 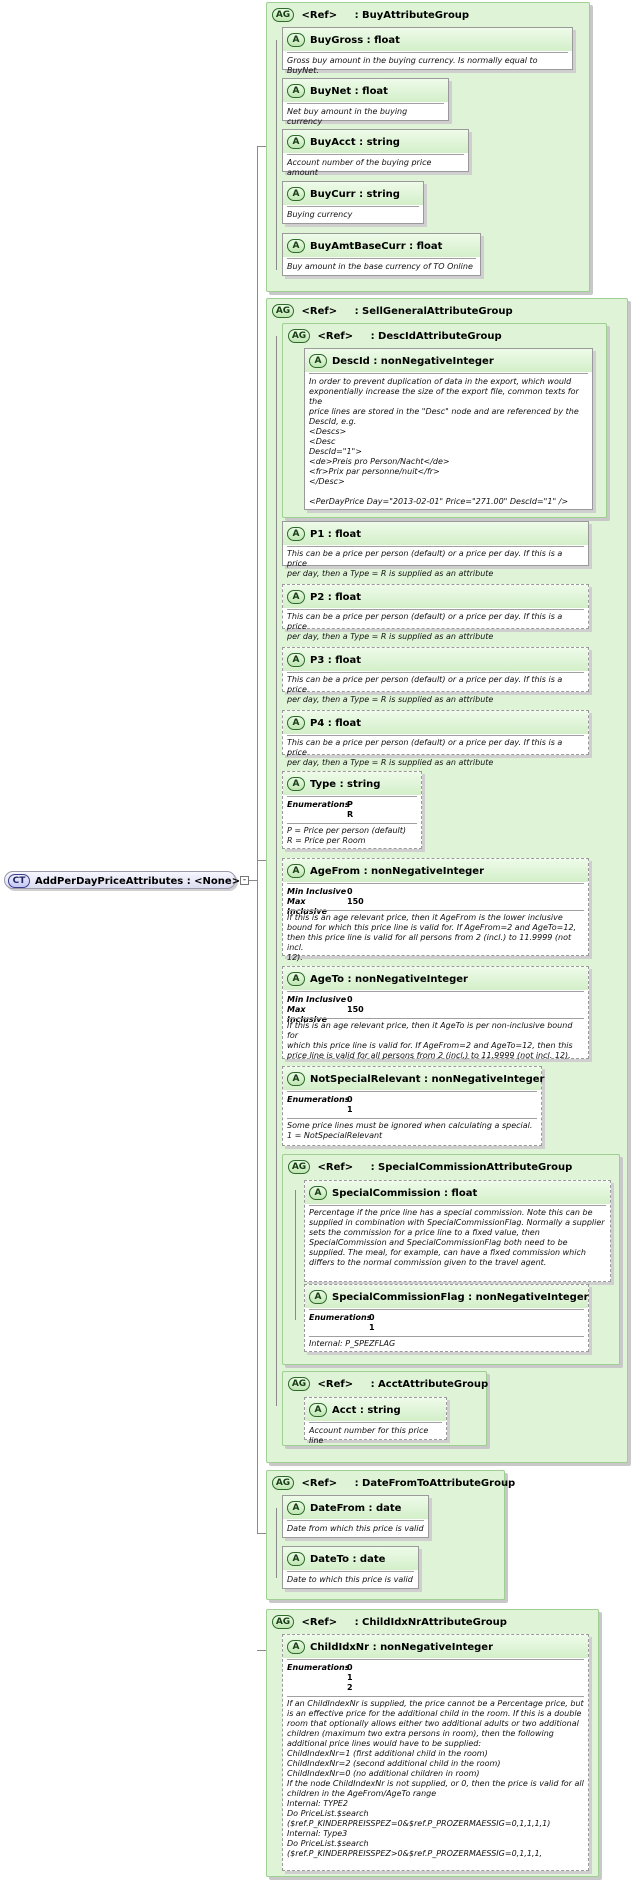 I want to click on attribute-description: Internal: P_SPEZFLAG, so click(x=352, y=1343).